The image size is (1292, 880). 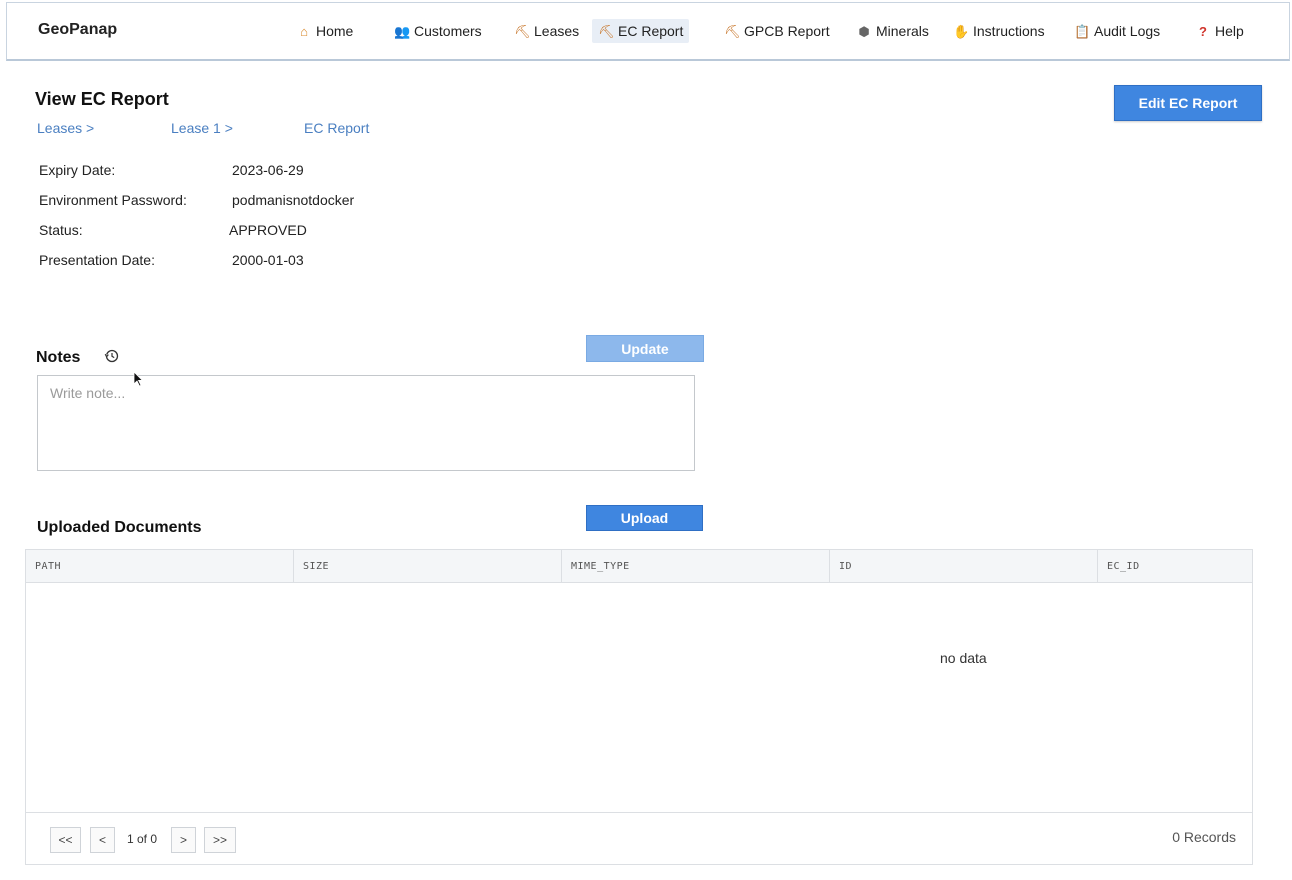 What do you see at coordinates (77, 30) in the screenshot?
I see `brand-logo-text: GeoPanap` at bounding box center [77, 30].